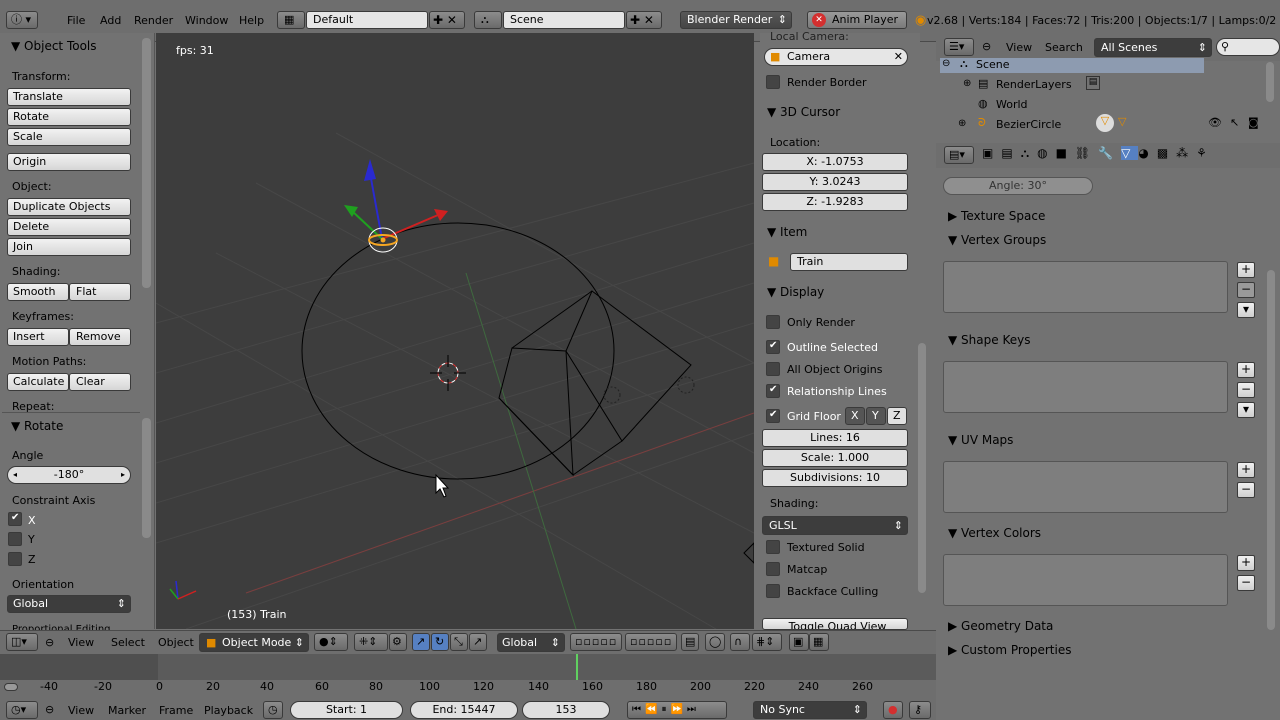 The height and width of the screenshot is (720, 1280). What do you see at coordinates (836, 57) in the screenshot?
I see `local-camera-field: ■ Camera ✕` at bounding box center [836, 57].